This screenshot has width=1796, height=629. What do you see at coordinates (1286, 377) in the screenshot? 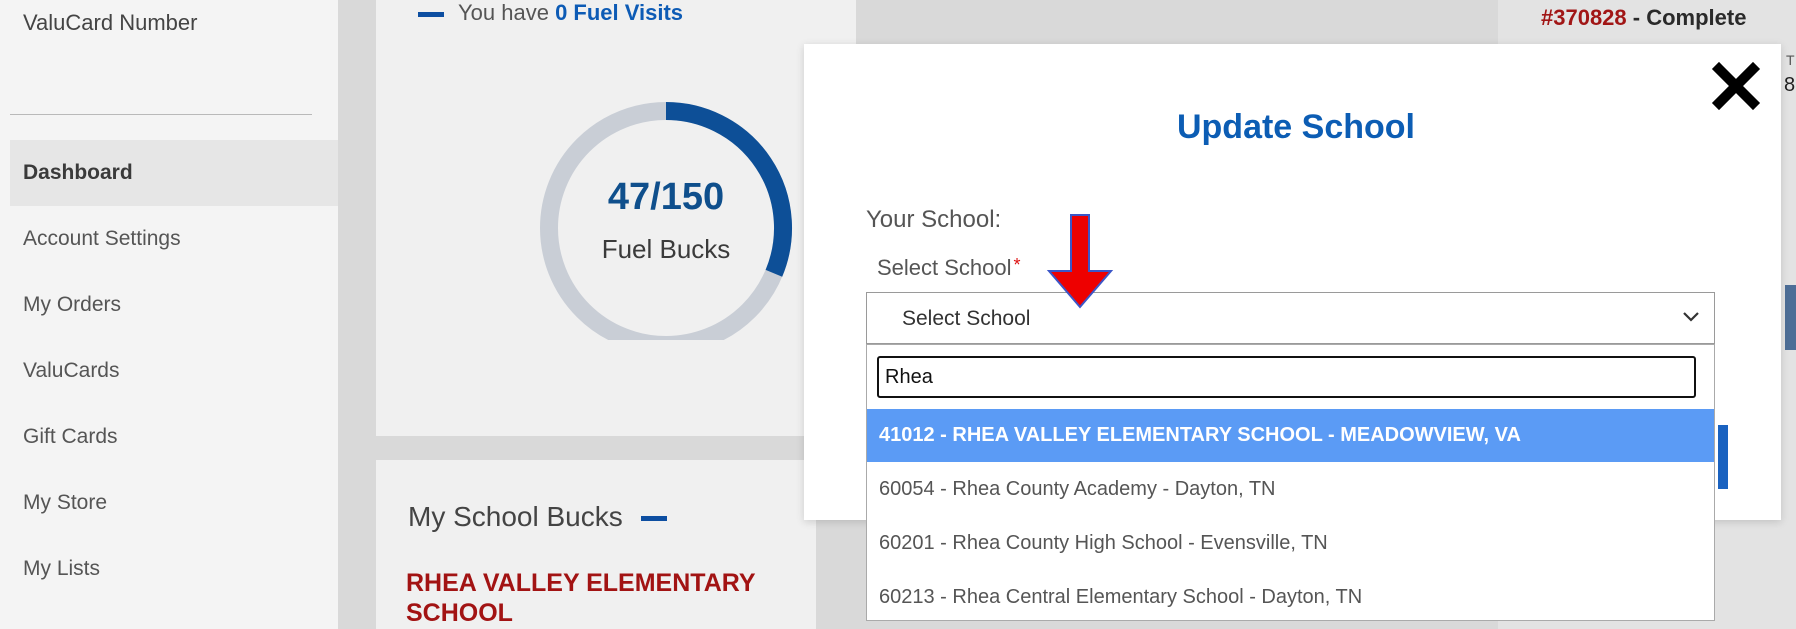
I see `school-search-input` at bounding box center [1286, 377].